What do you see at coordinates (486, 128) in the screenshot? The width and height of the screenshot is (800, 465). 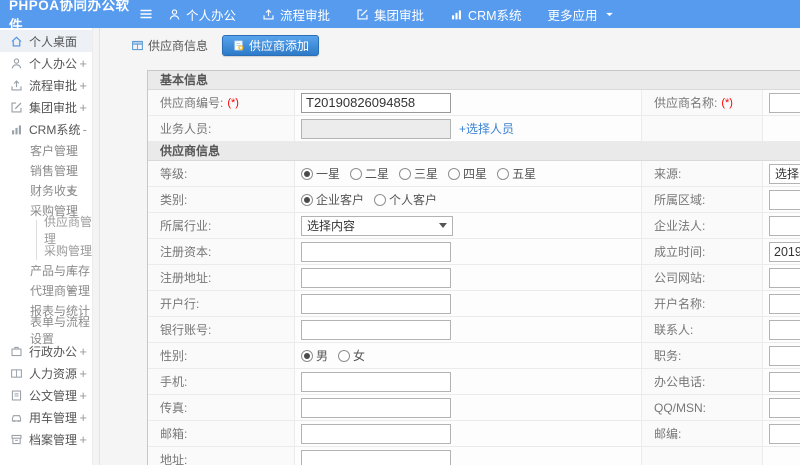 I see `select-staff-link: +选择人员` at bounding box center [486, 128].